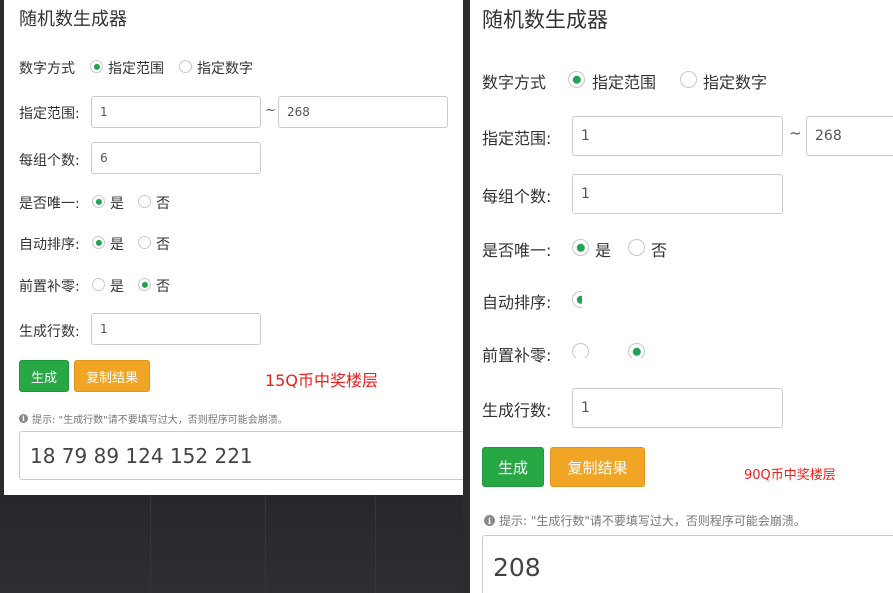 The image size is (893, 593). I want to click on prize-floor-note: 15Q币中奖楼层, so click(321, 380).